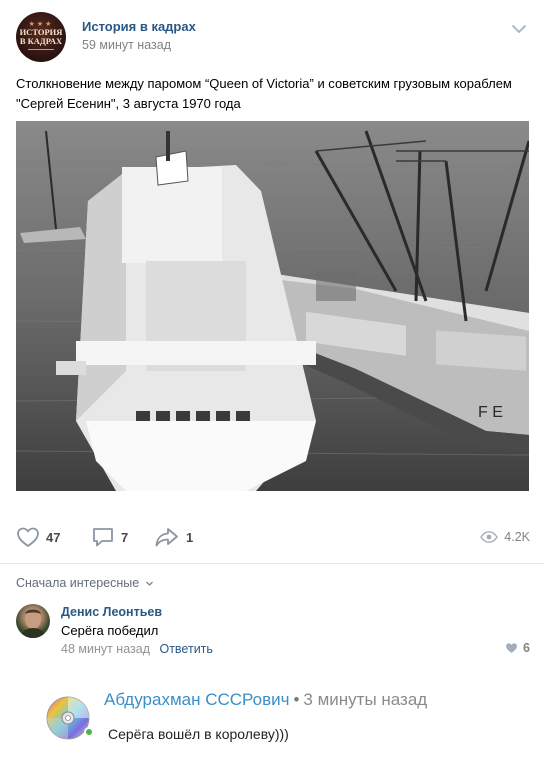  I want to click on views-count: 4.2K, so click(517, 537).